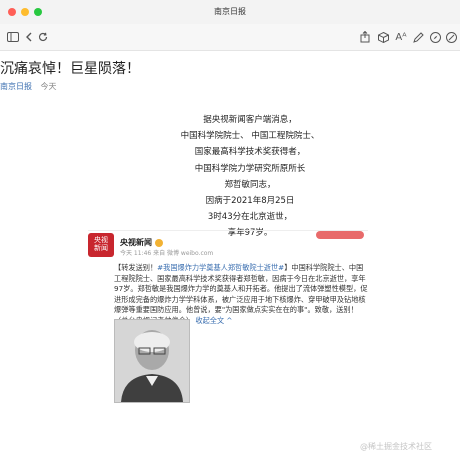 This screenshot has height=460, width=460. I want to click on compass-icon, so click(435, 37).